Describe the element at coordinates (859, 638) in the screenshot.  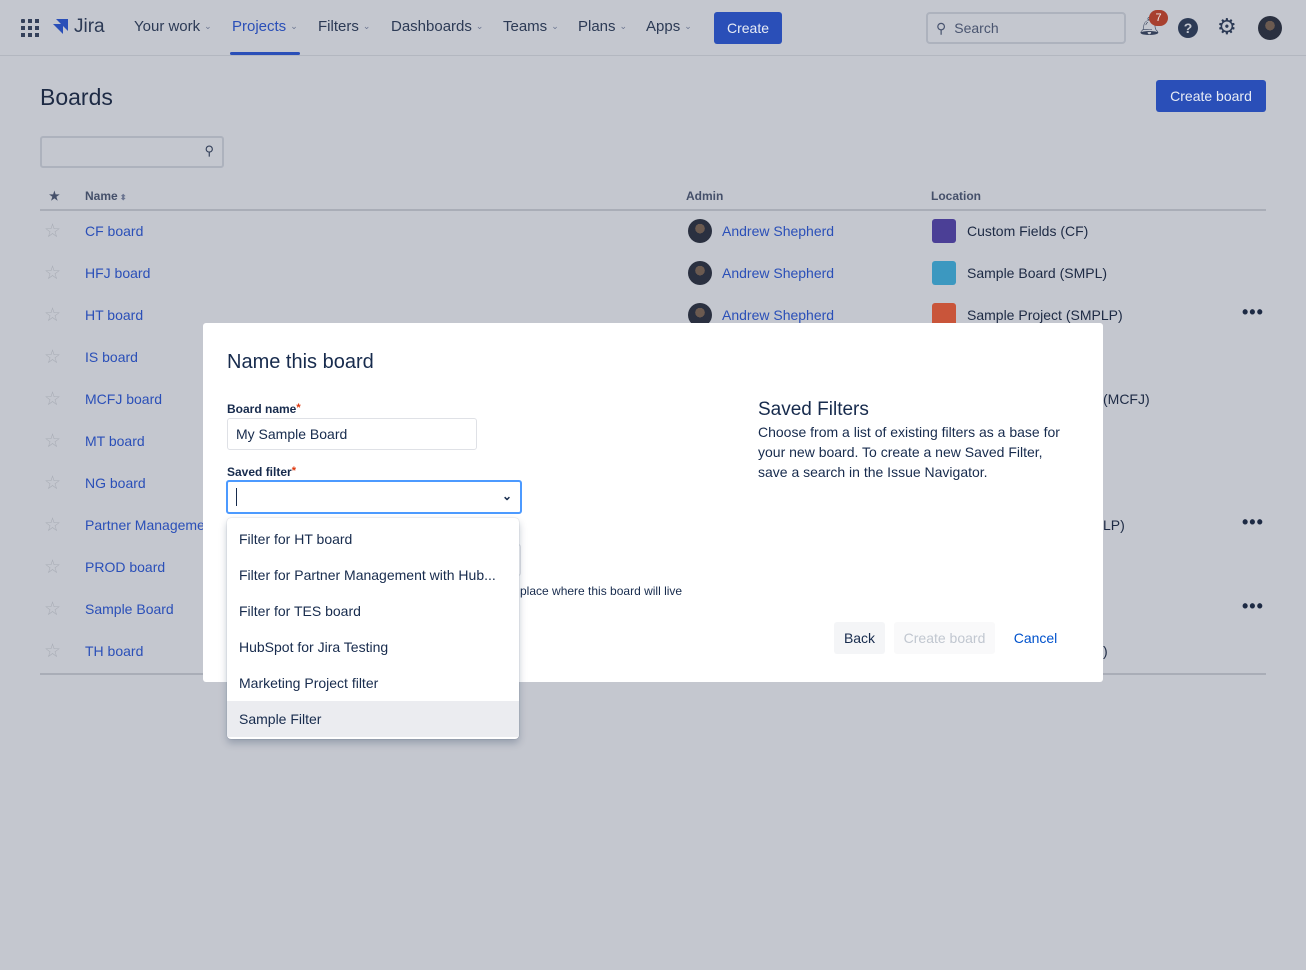
I see `back-button: Back` at that location.